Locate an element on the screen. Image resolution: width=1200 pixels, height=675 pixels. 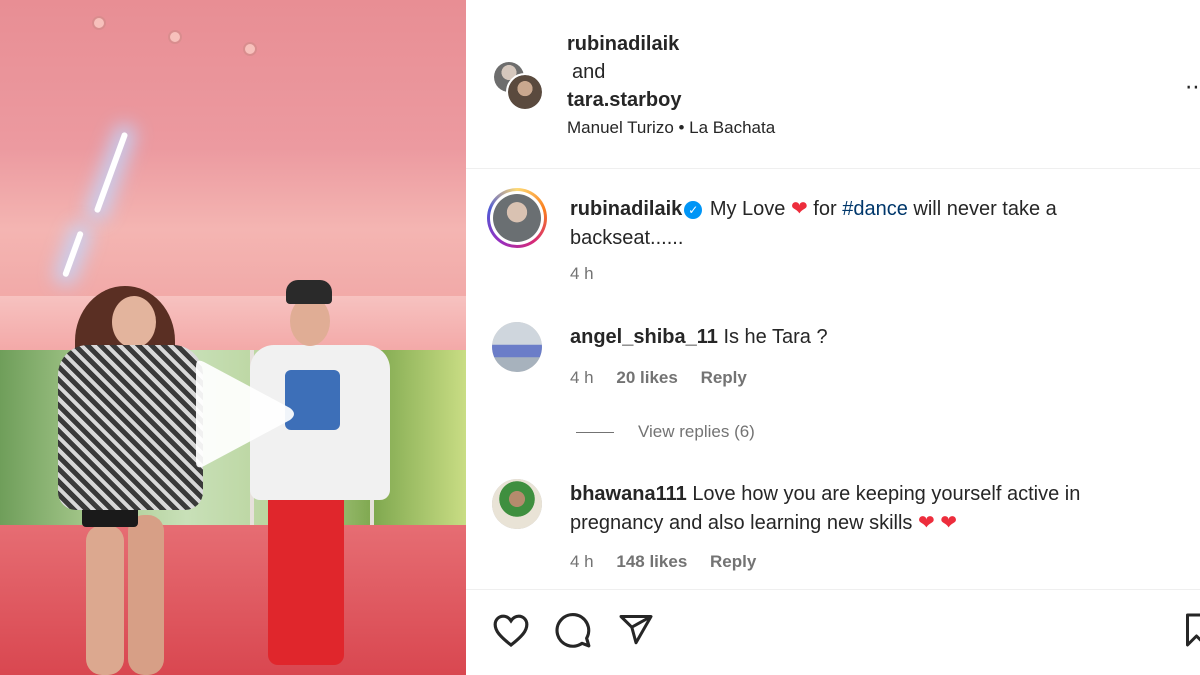
play-icon is located at coordinates (242, 414).